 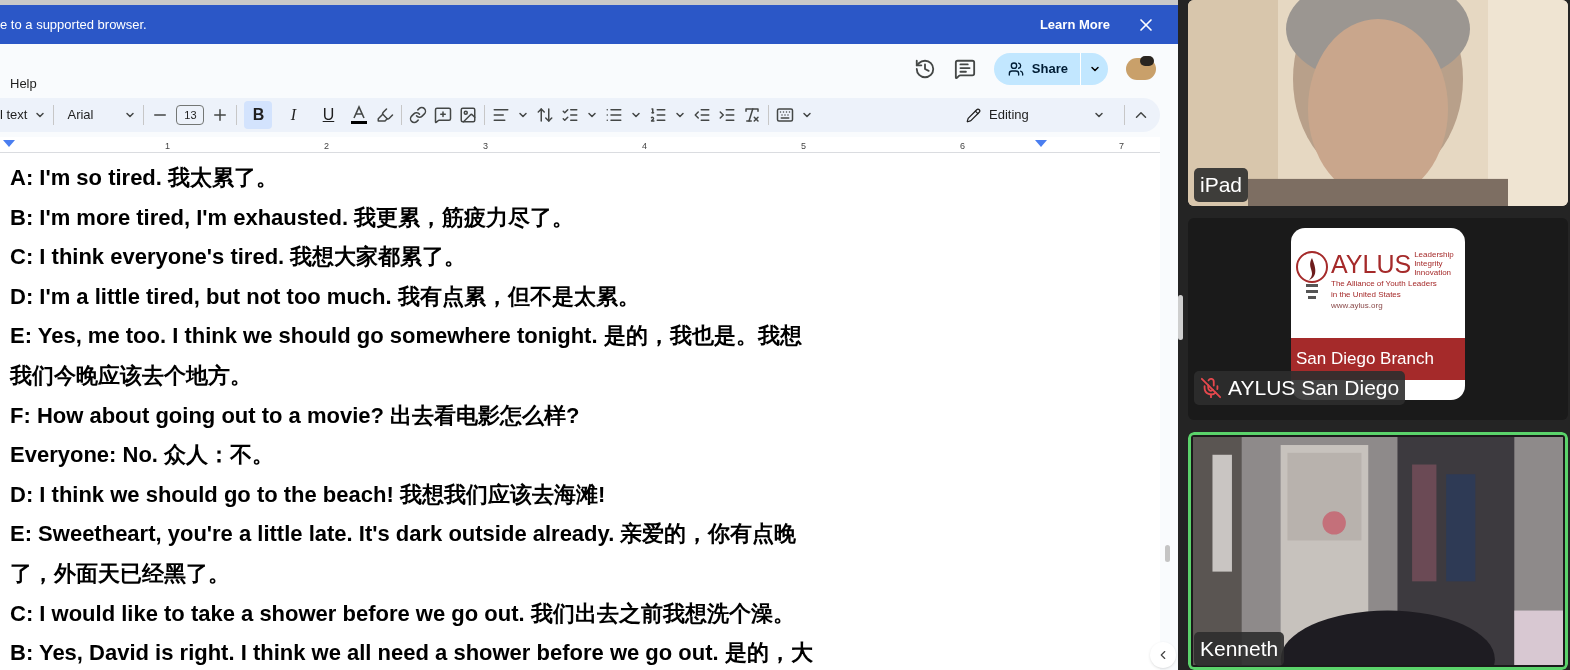 What do you see at coordinates (727, 115) in the screenshot?
I see `increase-indent-icon` at bounding box center [727, 115].